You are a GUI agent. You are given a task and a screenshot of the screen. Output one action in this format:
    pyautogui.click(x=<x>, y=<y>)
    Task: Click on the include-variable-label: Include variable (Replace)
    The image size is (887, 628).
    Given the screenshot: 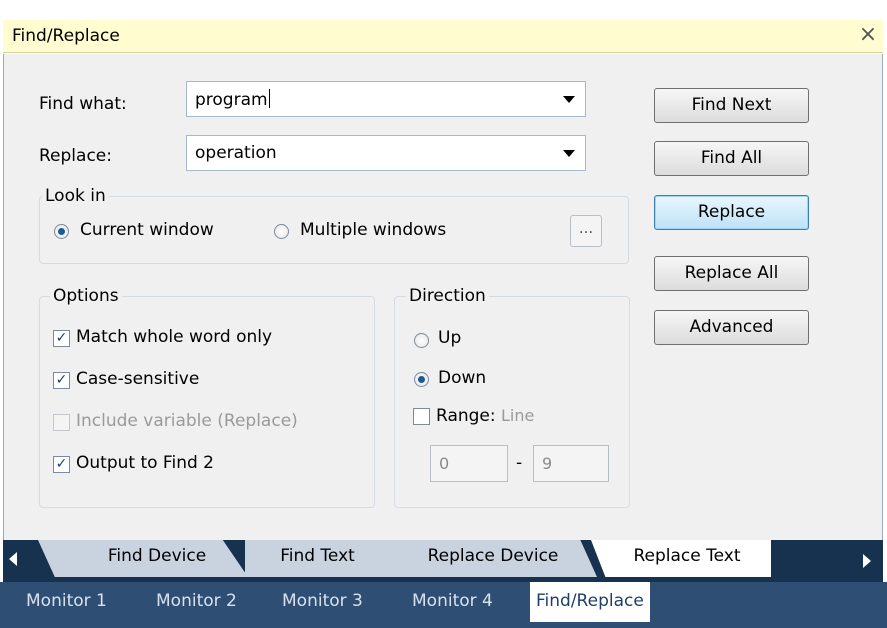 What is the action you would take?
    pyautogui.click(x=187, y=421)
    